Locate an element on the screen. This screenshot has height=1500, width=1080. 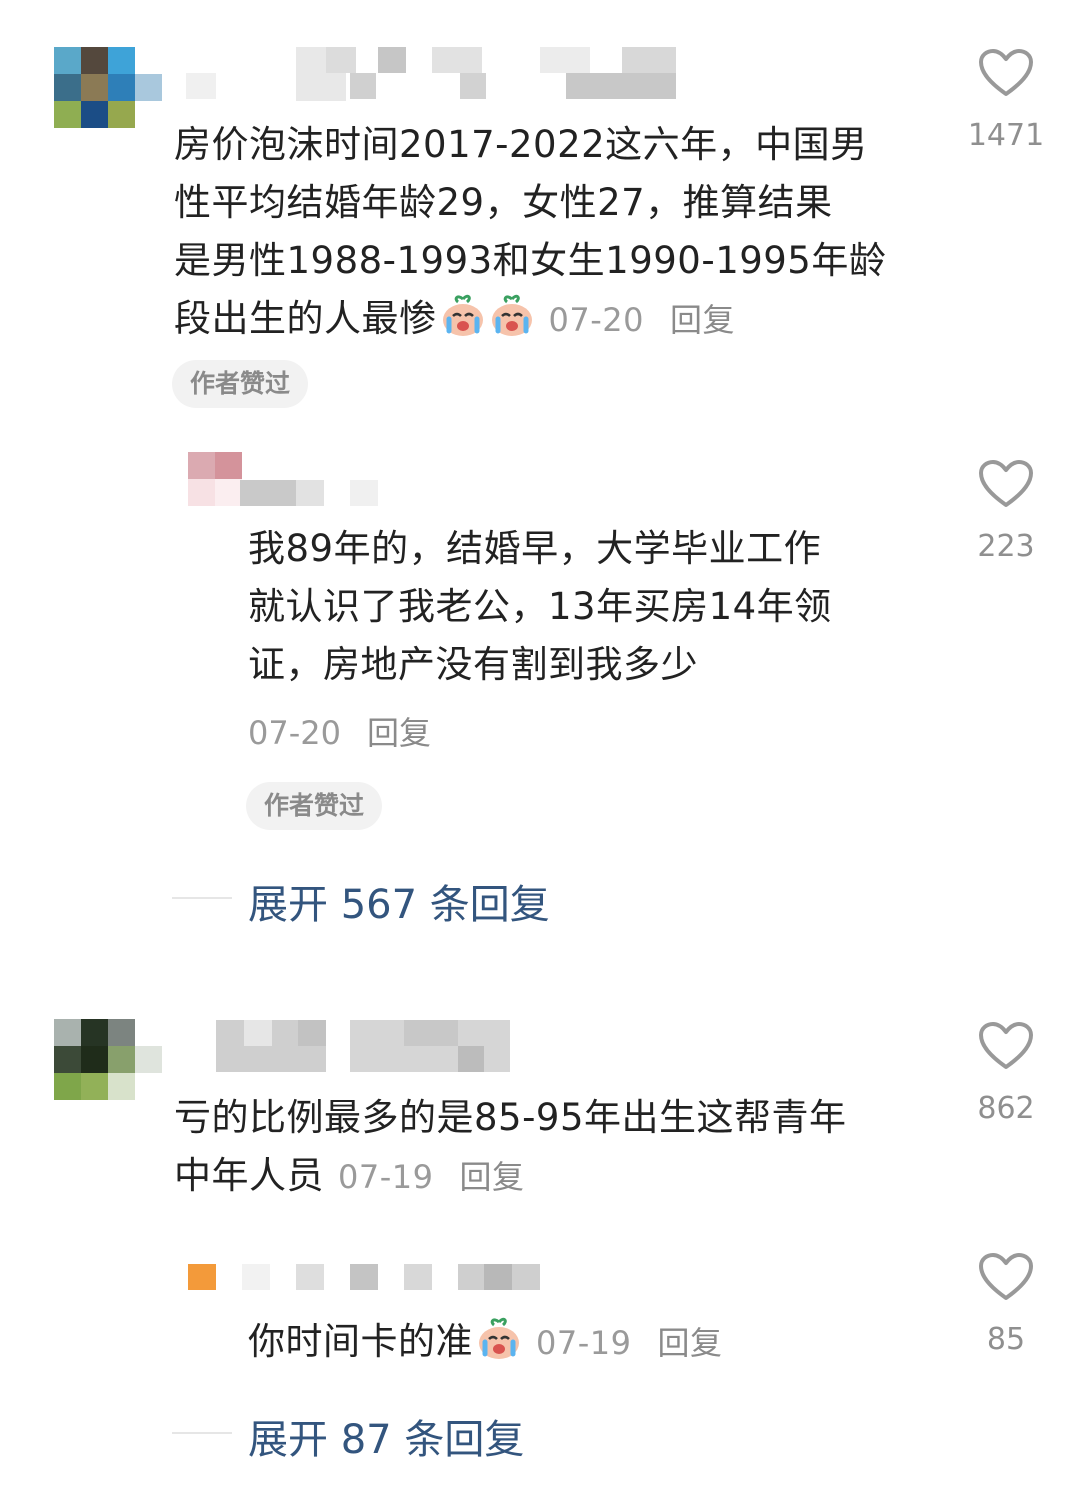
expand-replies-link: 展开 567 条回复 is located at coordinates (399, 901).